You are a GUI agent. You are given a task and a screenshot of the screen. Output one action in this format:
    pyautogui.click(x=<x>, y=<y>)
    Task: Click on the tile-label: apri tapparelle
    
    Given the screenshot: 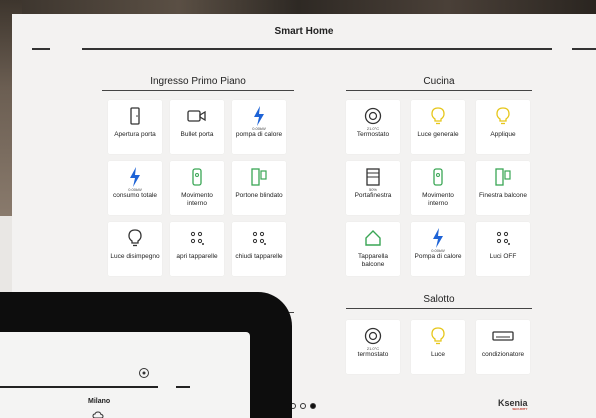 What is the action you would take?
    pyautogui.click(x=197, y=256)
    